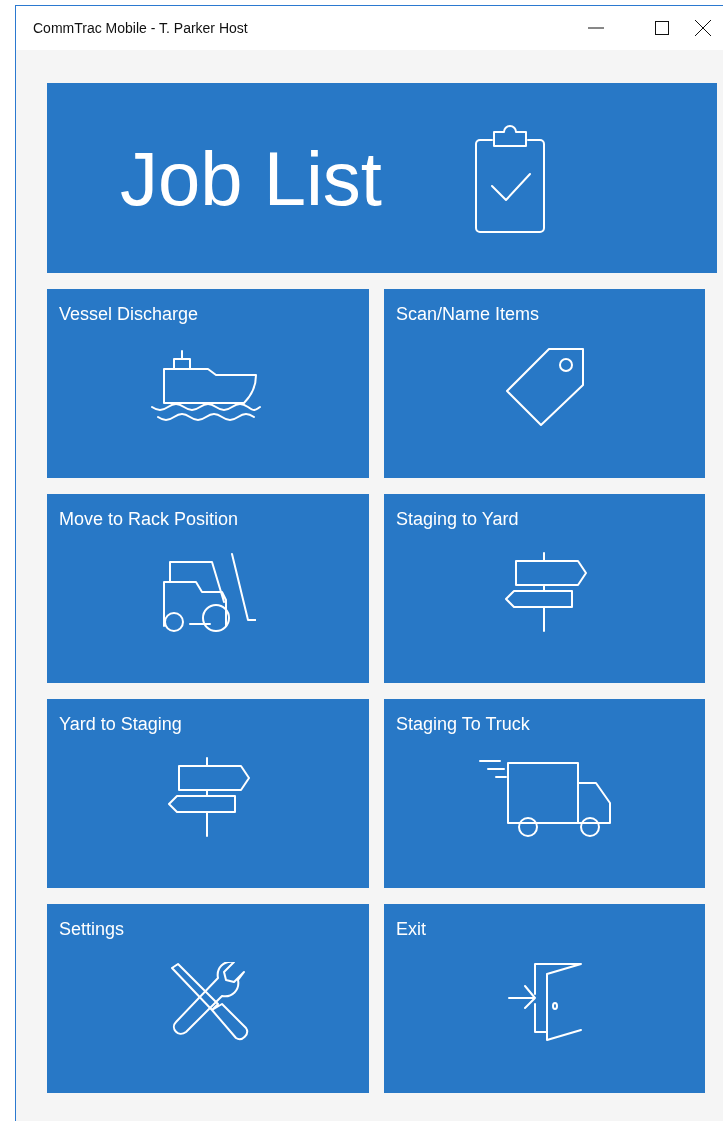 This screenshot has width=723, height=1121. Describe the element at coordinates (251, 178) in the screenshot. I see `tile-title: Job List` at that location.